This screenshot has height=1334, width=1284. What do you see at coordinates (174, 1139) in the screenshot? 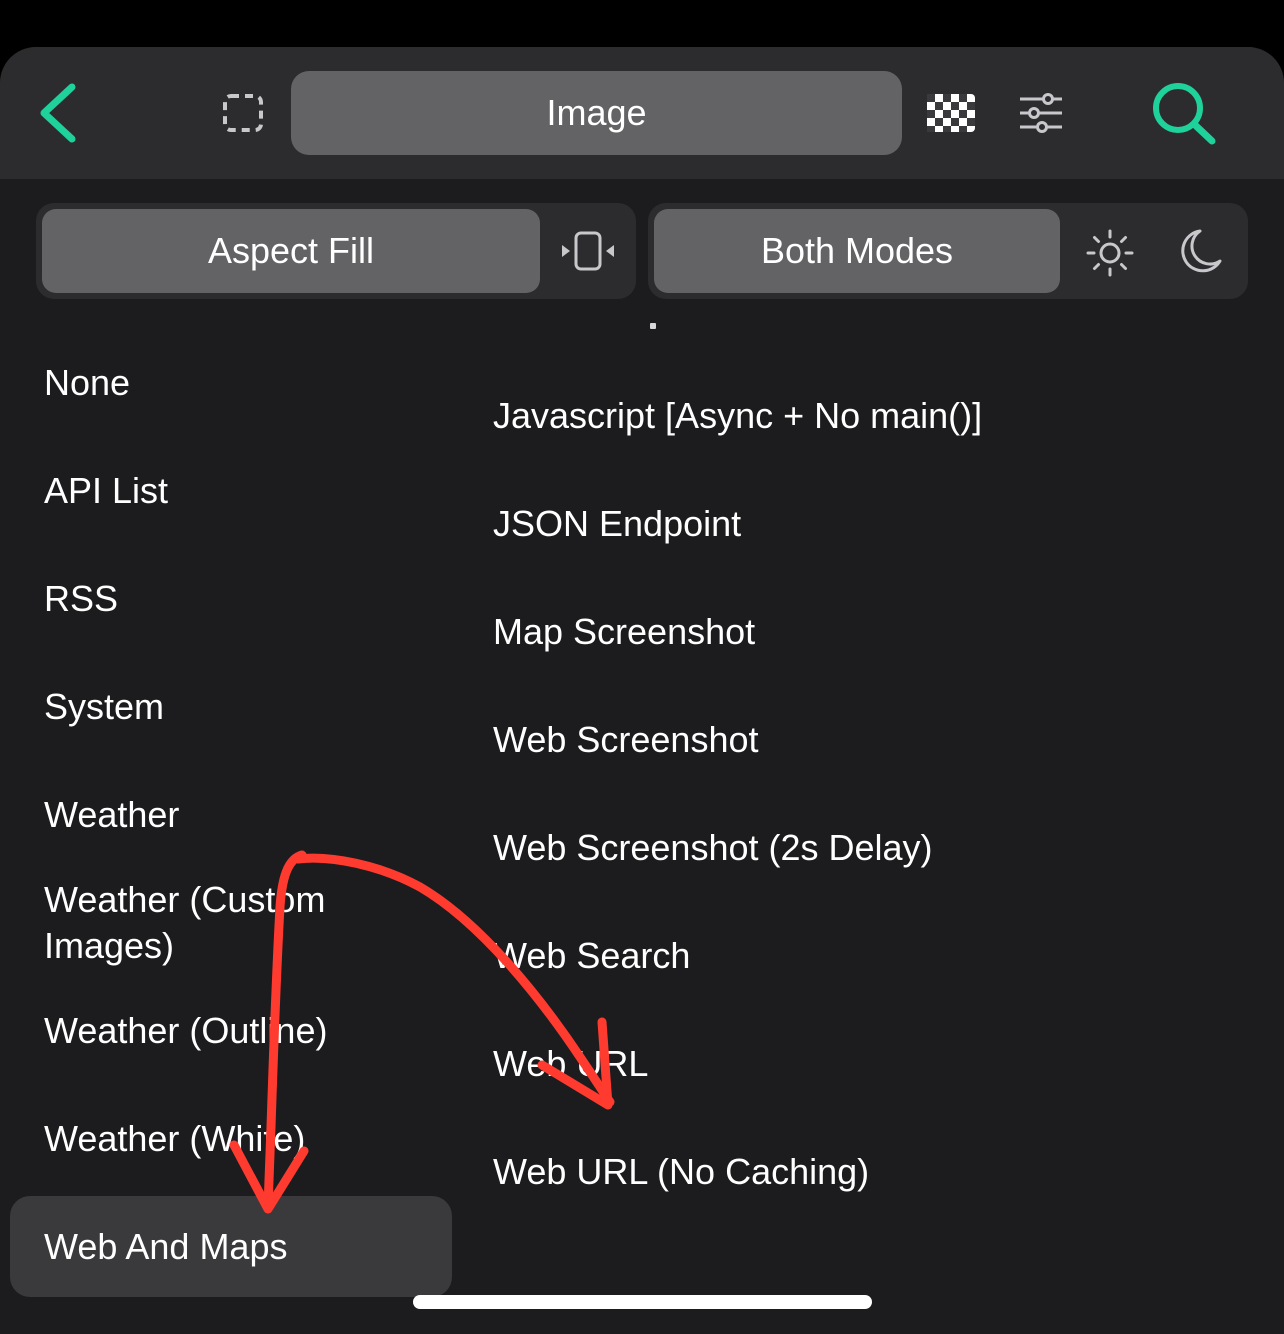
I see `category-item-weather-white: Weather (White)` at bounding box center [174, 1139].